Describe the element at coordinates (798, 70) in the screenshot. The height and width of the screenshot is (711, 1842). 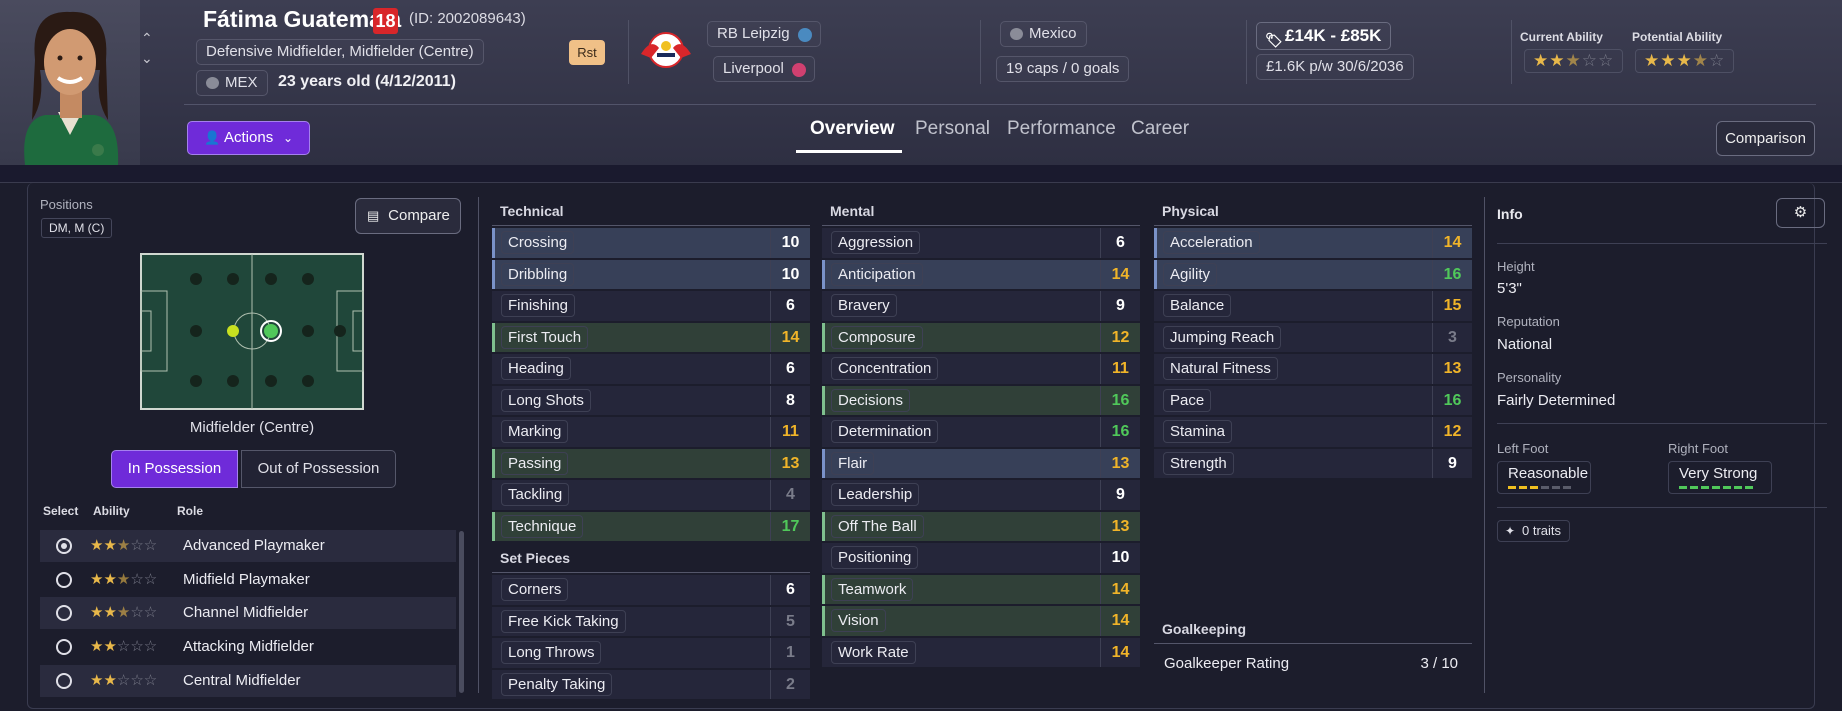
I see `loan-club-icon` at that location.